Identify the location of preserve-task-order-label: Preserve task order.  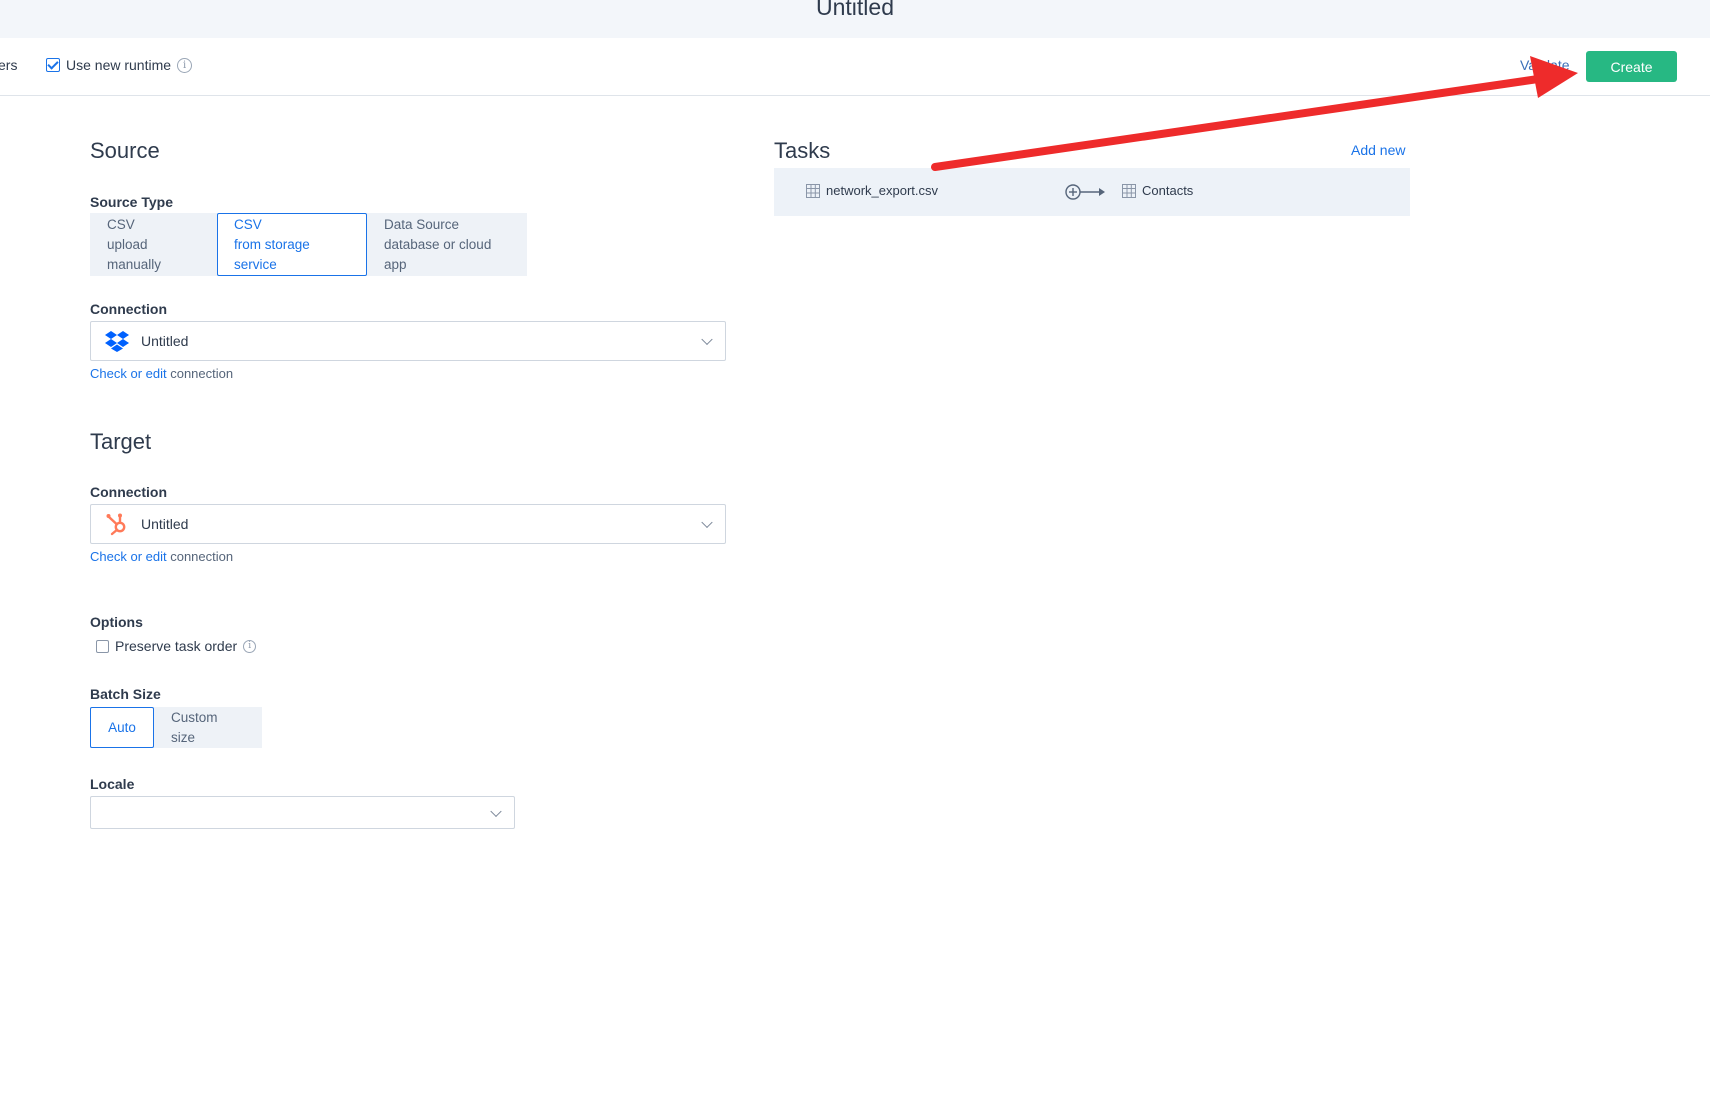
(176, 646).